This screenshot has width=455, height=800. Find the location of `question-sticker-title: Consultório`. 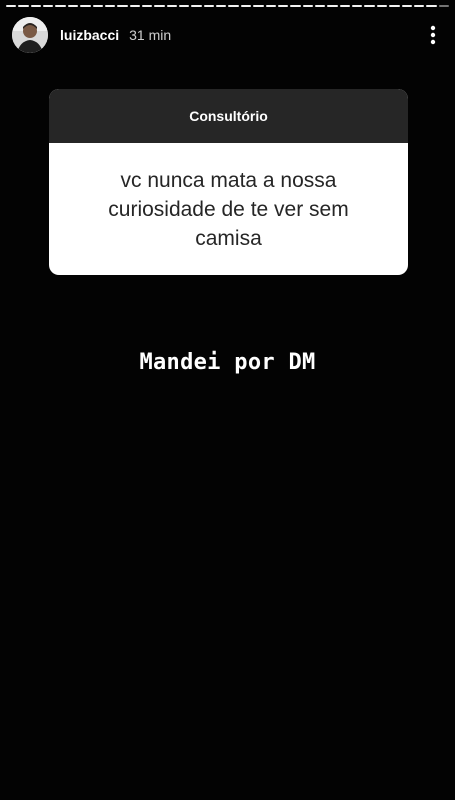

question-sticker-title: Consultório is located at coordinates (228, 116).